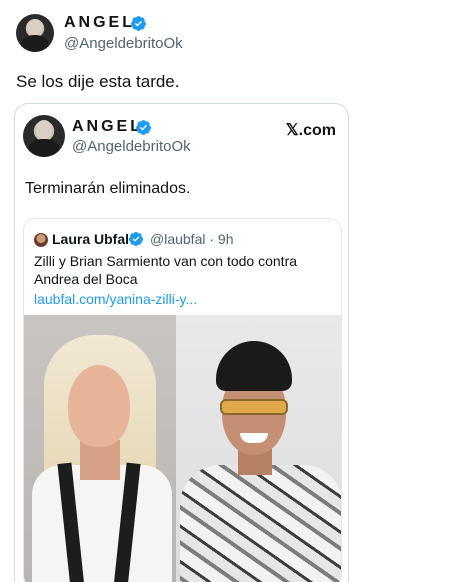 Image resolution: width=467 pixels, height=582 pixels. What do you see at coordinates (100, 448) in the screenshot?
I see `photo-woman` at bounding box center [100, 448].